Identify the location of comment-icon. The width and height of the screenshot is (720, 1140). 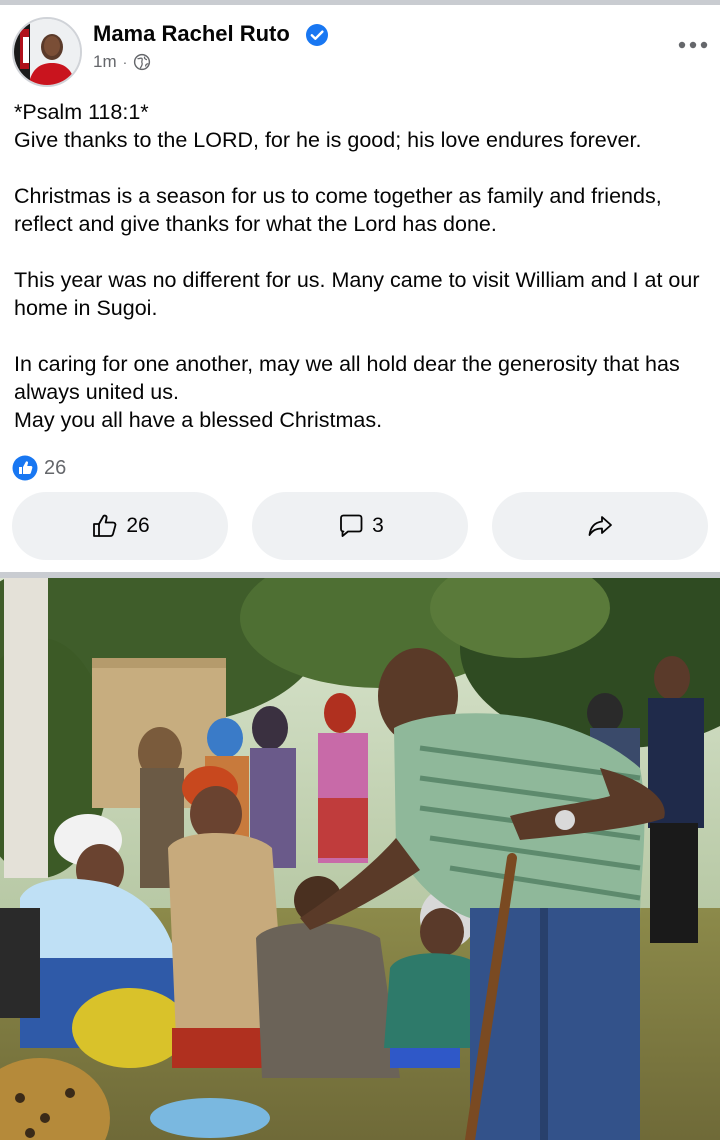
(351, 525).